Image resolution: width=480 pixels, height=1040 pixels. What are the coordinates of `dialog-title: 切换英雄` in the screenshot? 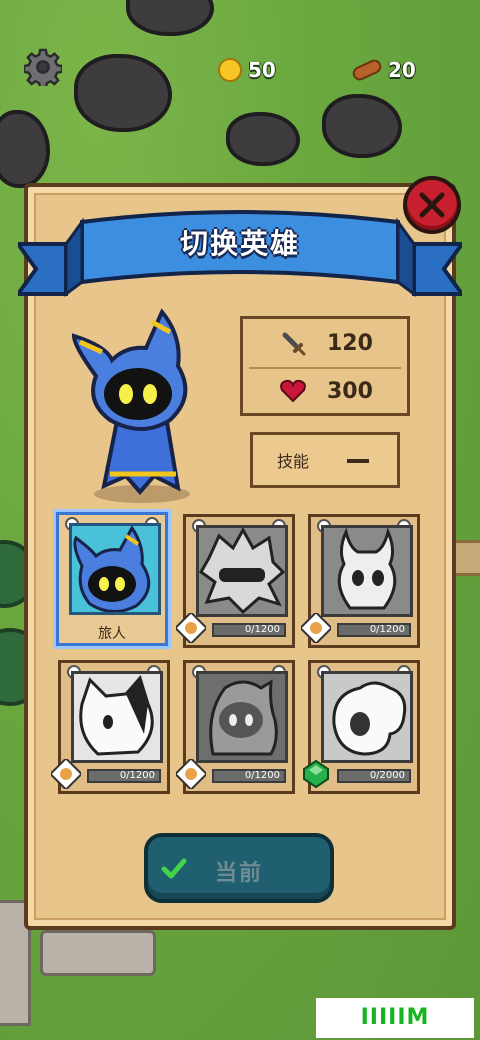 It's located at (239, 243).